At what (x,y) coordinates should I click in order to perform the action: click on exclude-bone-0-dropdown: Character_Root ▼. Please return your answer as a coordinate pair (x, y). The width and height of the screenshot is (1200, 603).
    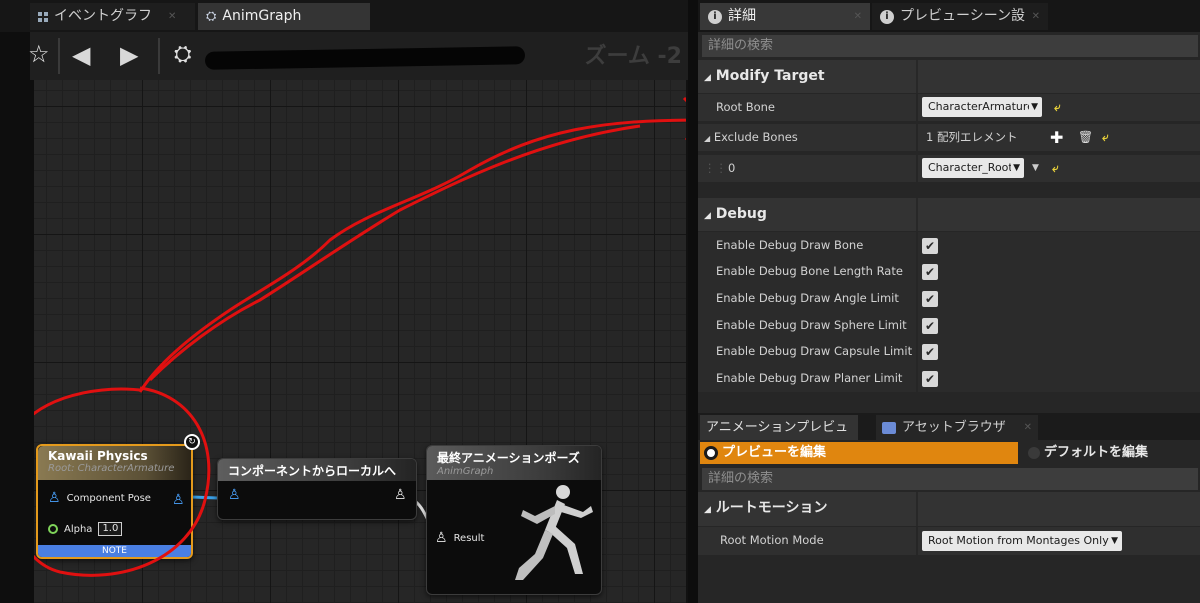
    Looking at the image, I should click on (973, 168).